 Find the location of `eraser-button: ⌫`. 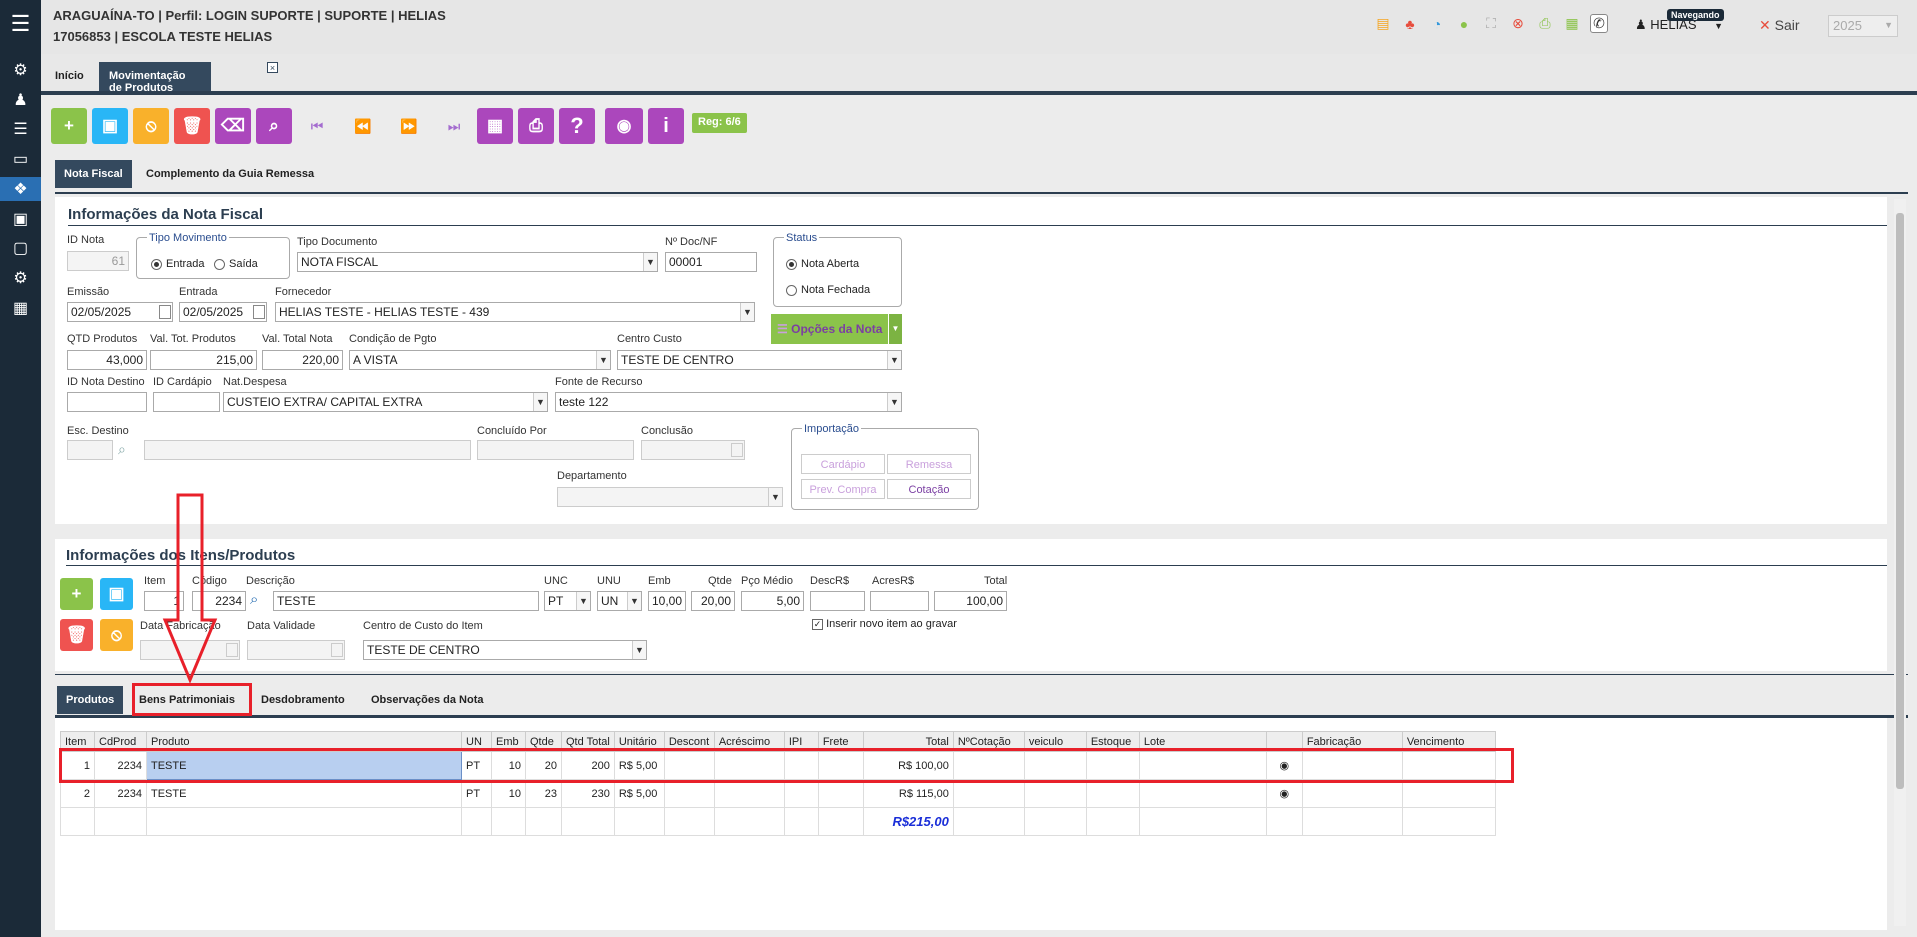

eraser-button: ⌫ is located at coordinates (233, 126).